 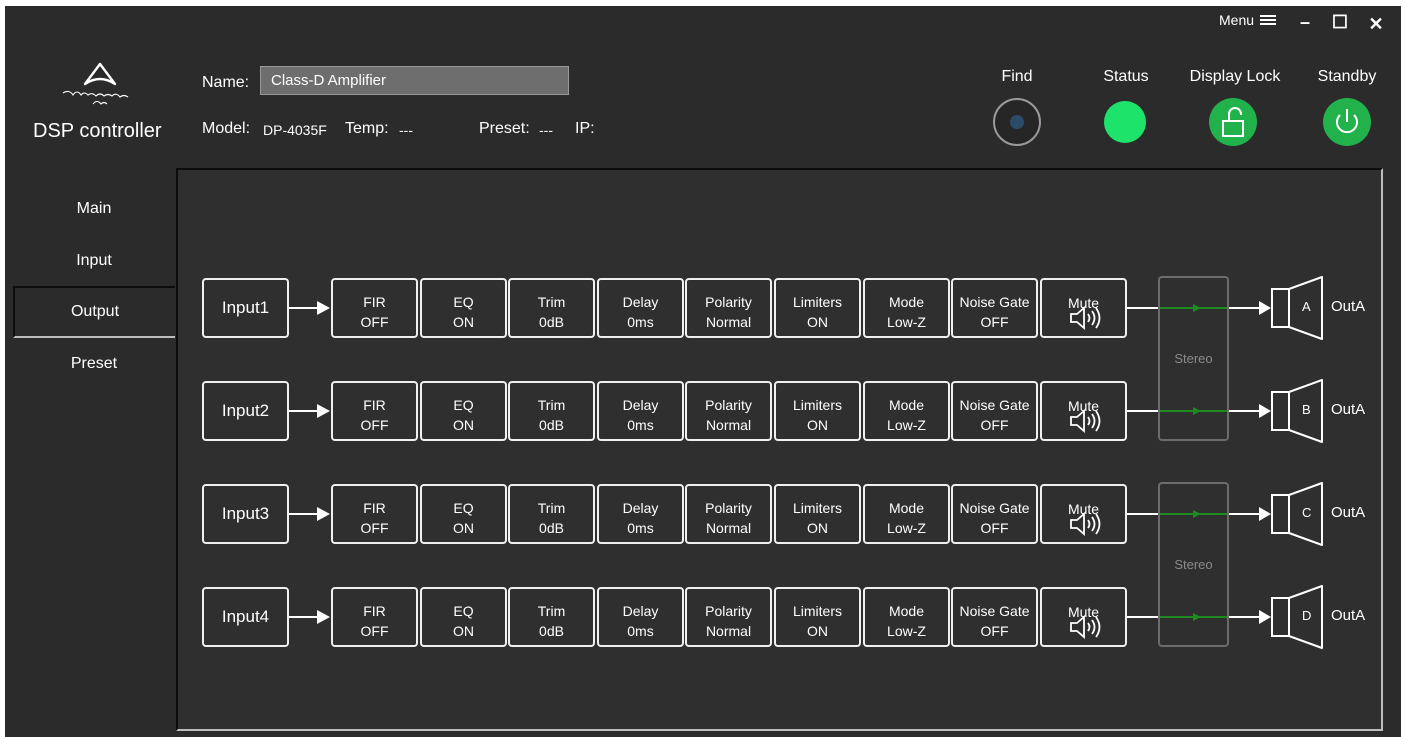 I want to click on input-source-box: Input2, so click(x=245, y=411).